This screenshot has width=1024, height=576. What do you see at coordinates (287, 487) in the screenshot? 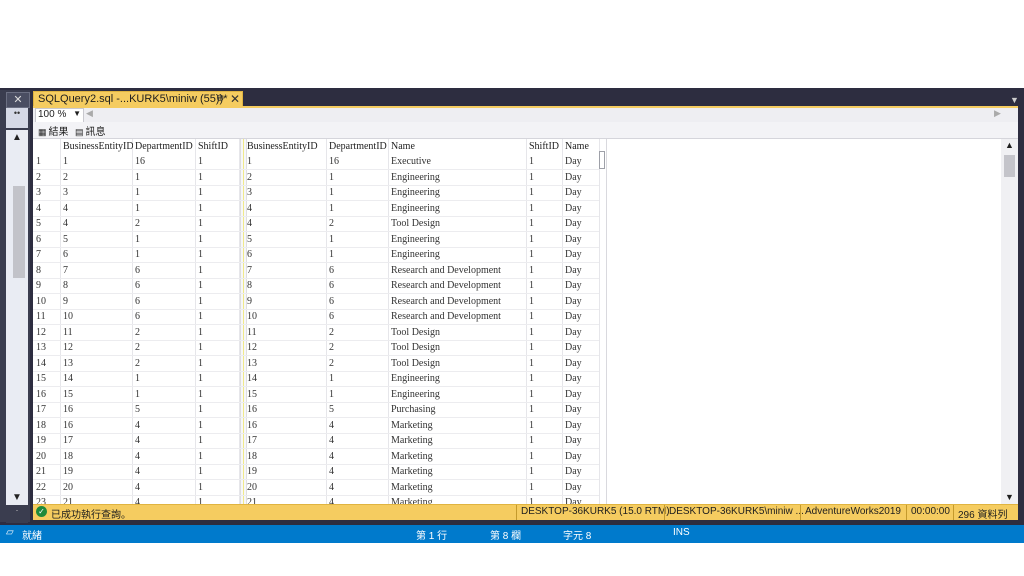
I see `grid-cell: 20` at bounding box center [287, 487].